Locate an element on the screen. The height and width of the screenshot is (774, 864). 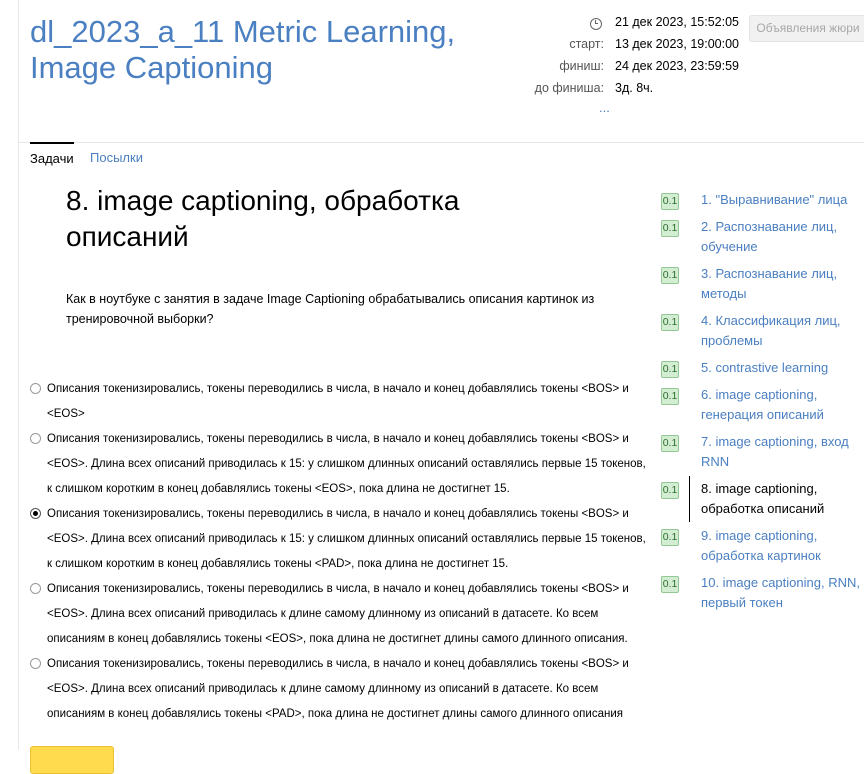
tab-submissions: Посылки is located at coordinates (116, 158).